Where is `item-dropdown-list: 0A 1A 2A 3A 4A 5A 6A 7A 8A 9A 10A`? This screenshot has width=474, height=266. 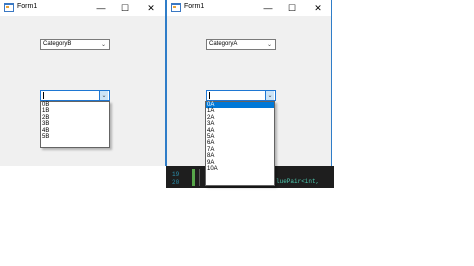
item-dropdown-list: 0A 1A 2A 3A 4A 5A 6A 7A 8A 9A 10A is located at coordinates (240, 143).